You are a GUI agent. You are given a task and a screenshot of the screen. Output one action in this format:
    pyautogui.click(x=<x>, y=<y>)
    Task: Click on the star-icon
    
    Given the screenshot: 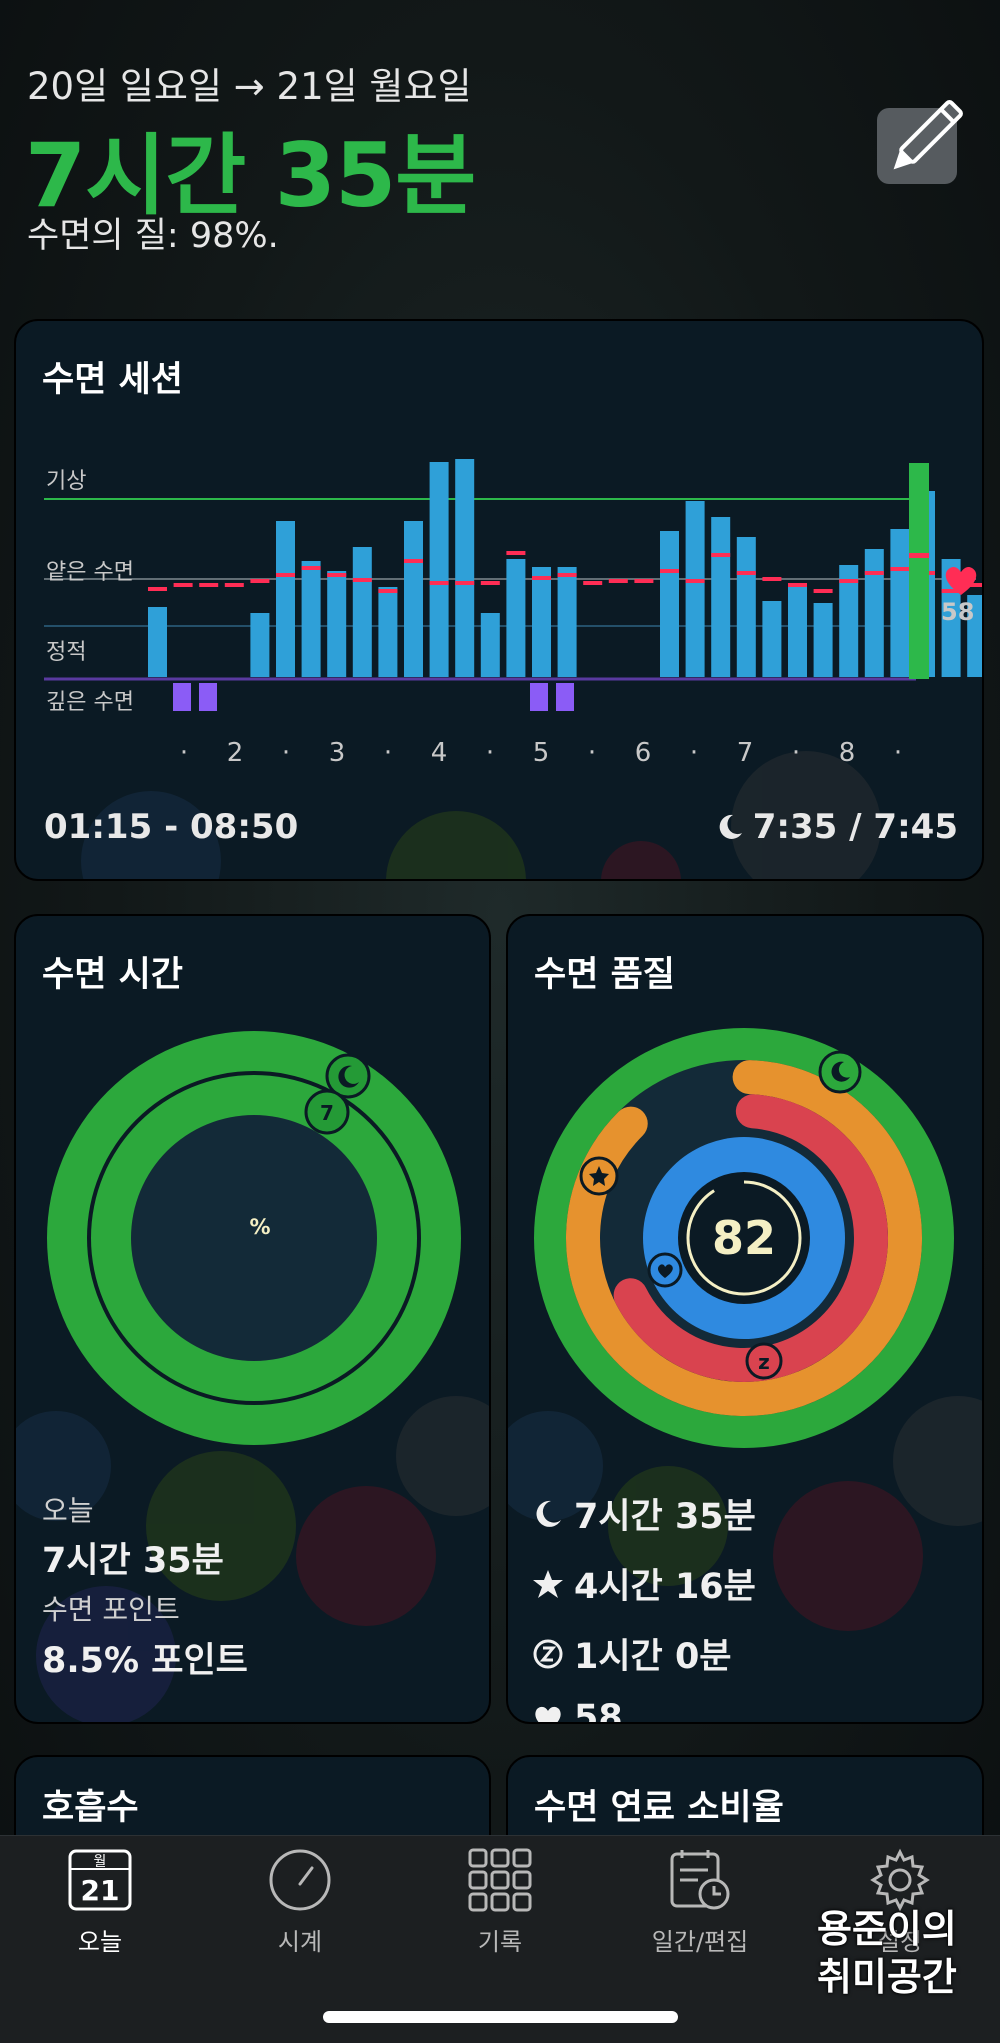 What is the action you would take?
    pyautogui.click(x=548, y=1583)
    